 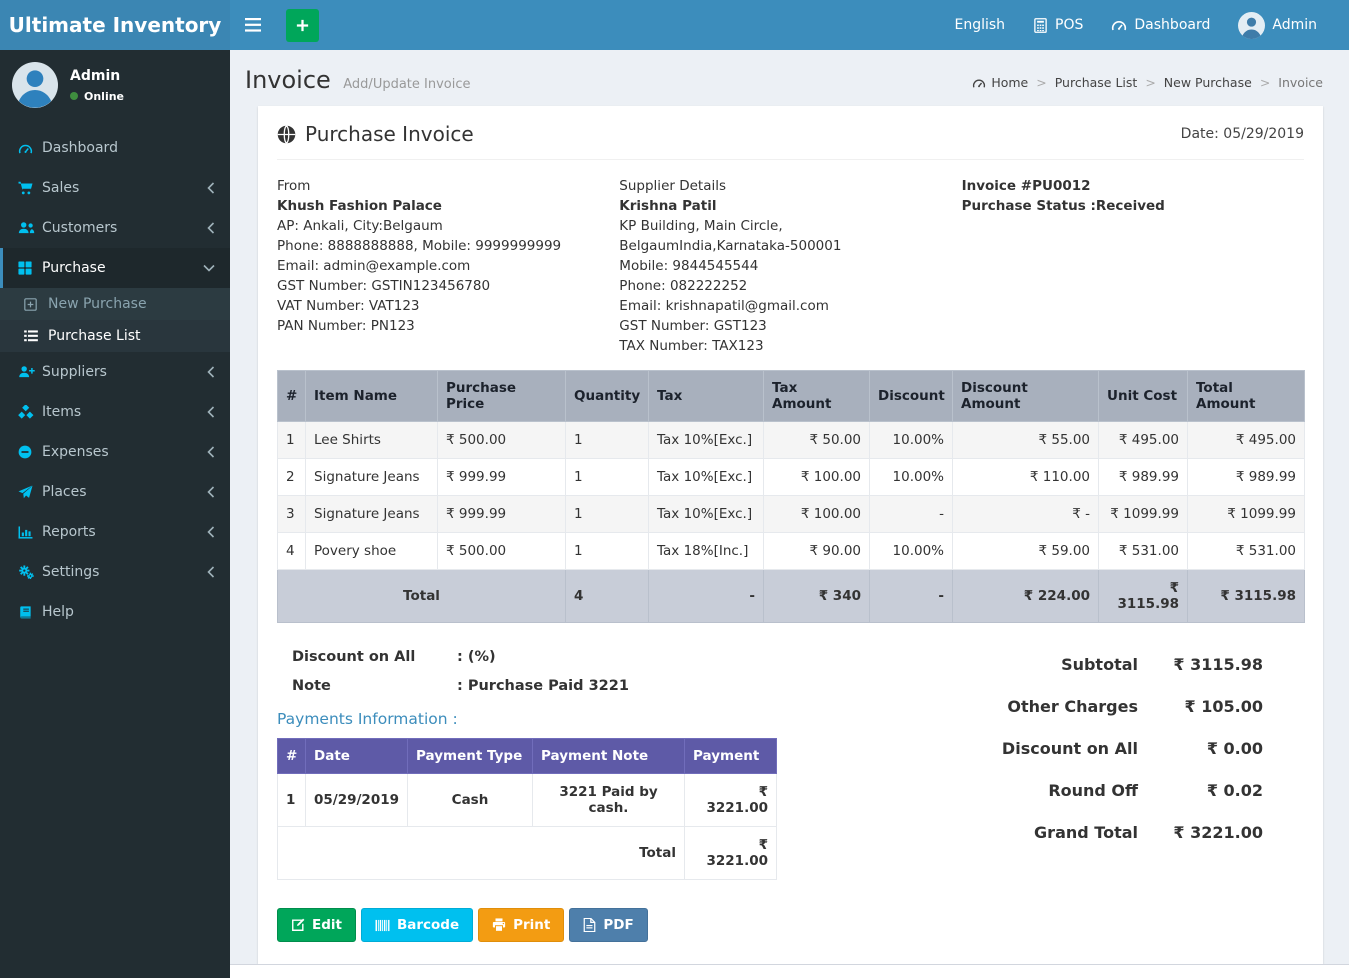 I want to click on sidebar-submenu-purchase: New Purchase Purchase List, so click(x=115, y=320).